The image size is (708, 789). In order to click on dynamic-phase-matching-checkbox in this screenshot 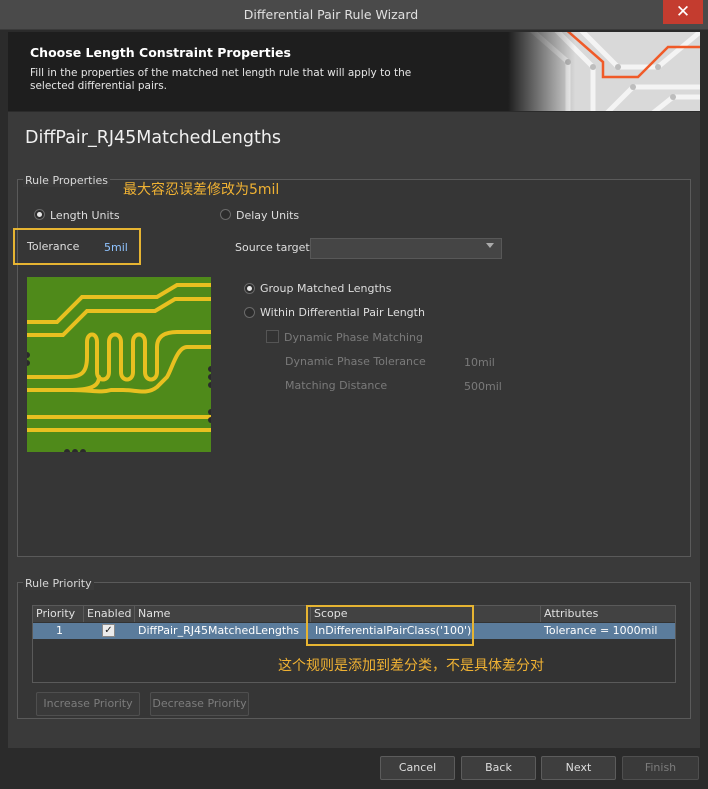, I will do `click(272, 336)`.